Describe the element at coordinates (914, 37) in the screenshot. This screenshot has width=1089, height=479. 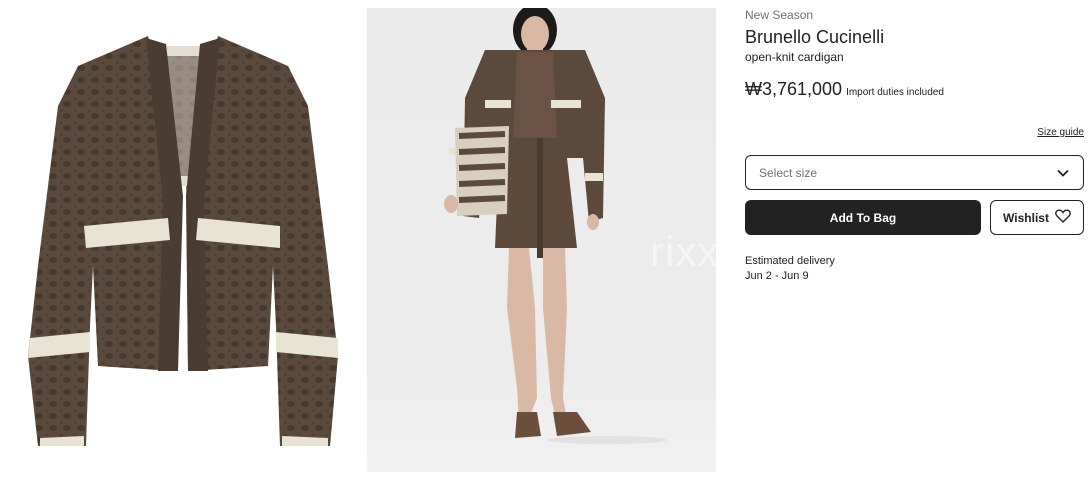
I see `brand-name: Brunello Cucinelli` at that location.